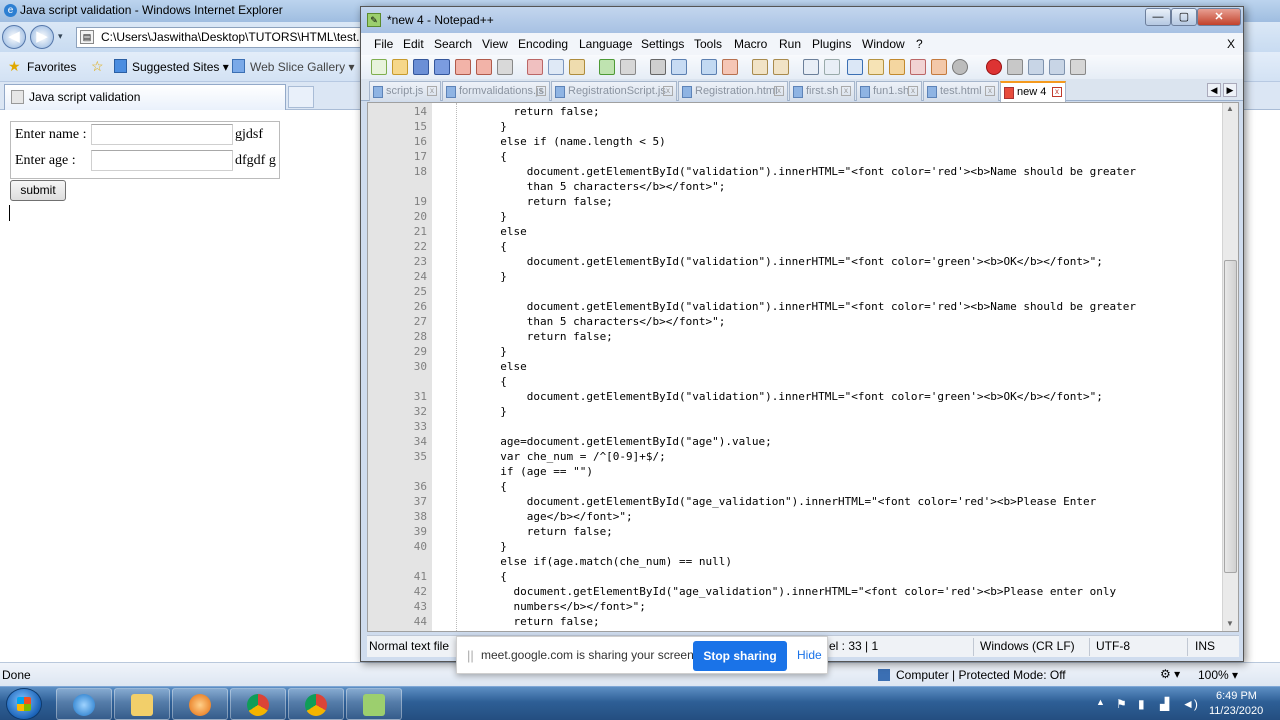  I want to click on new-tab-button, so click(301, 97).